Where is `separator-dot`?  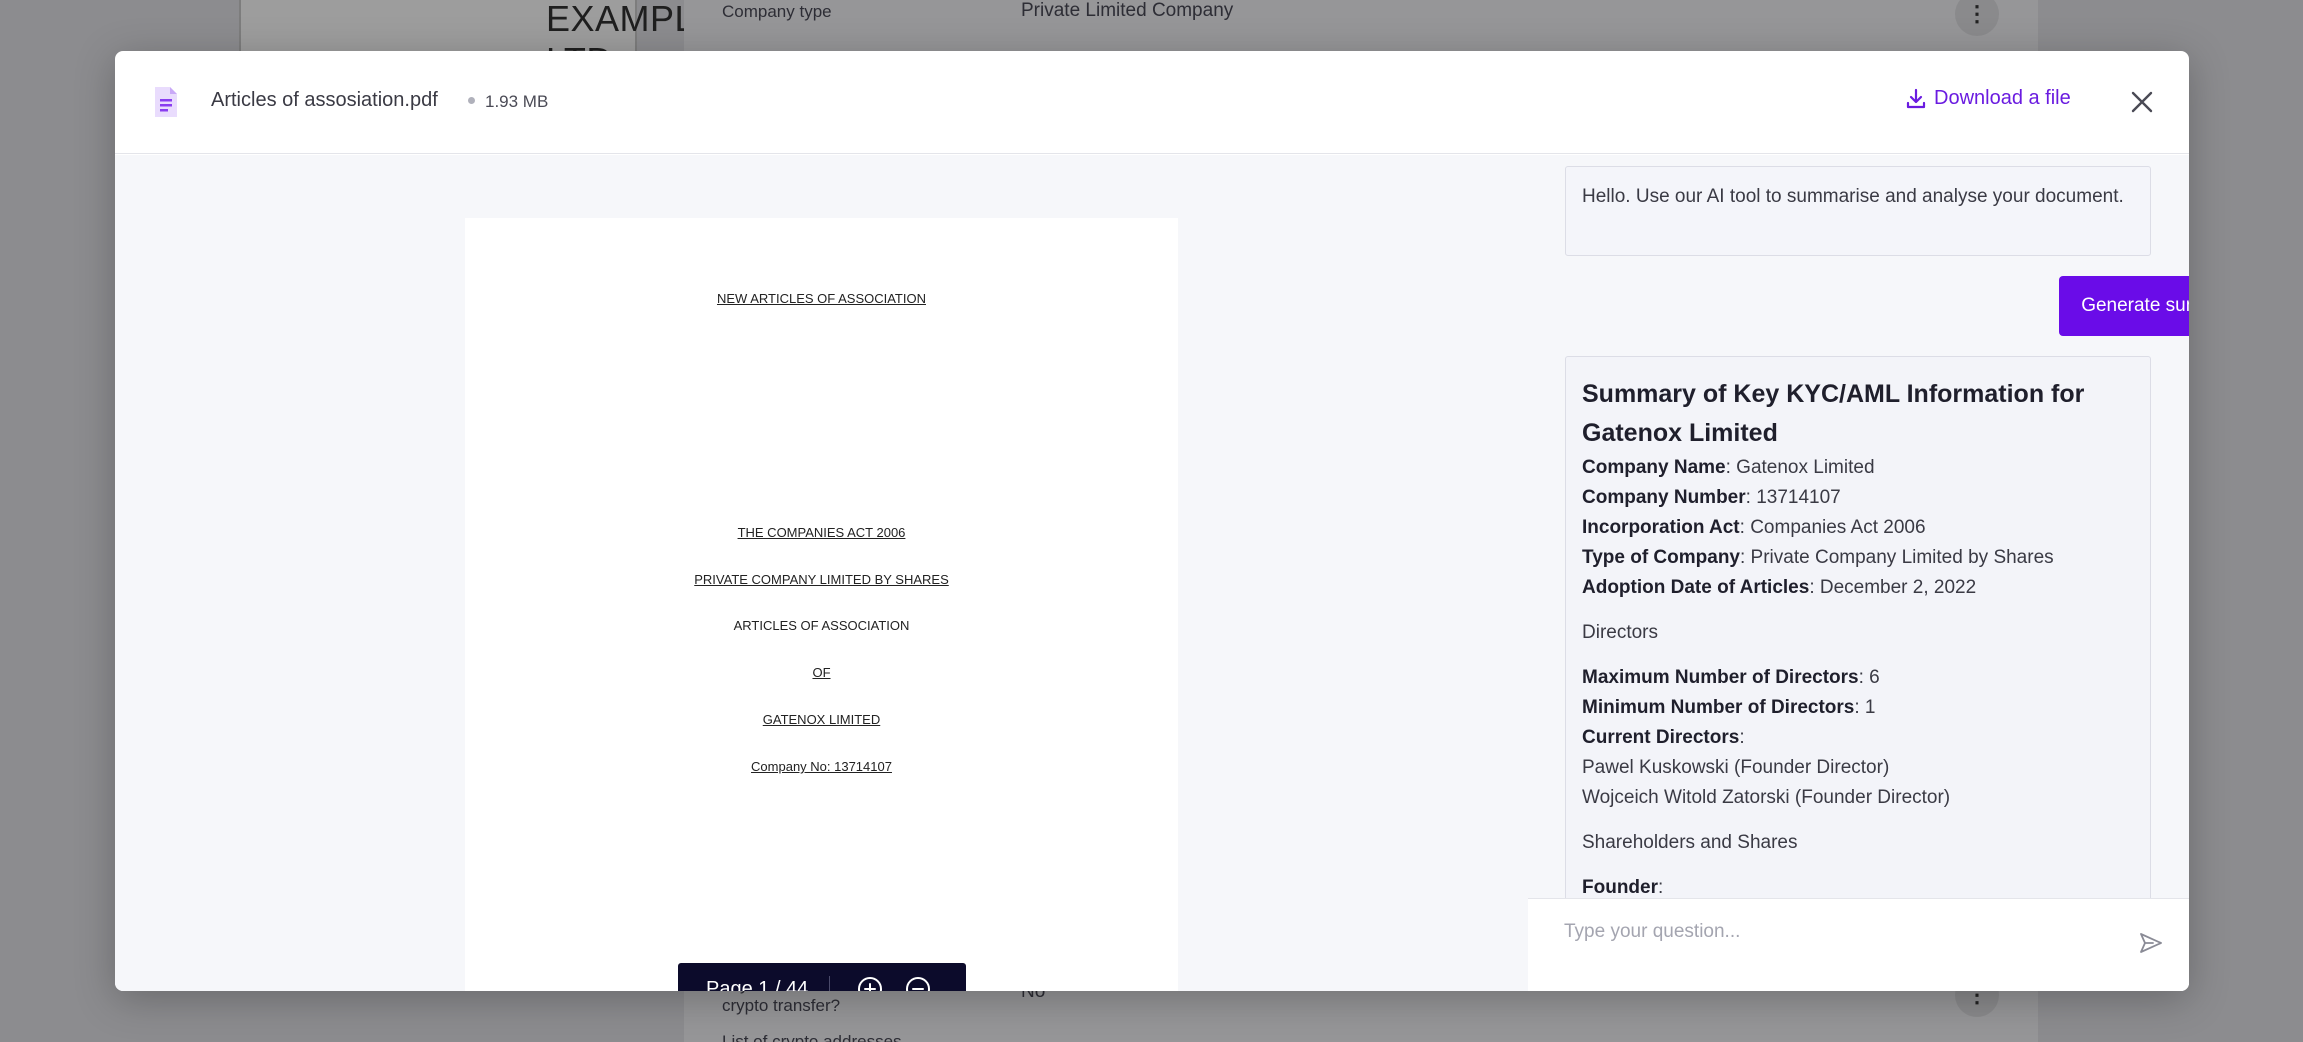 separator-dot is located at coordinates (471, 100).